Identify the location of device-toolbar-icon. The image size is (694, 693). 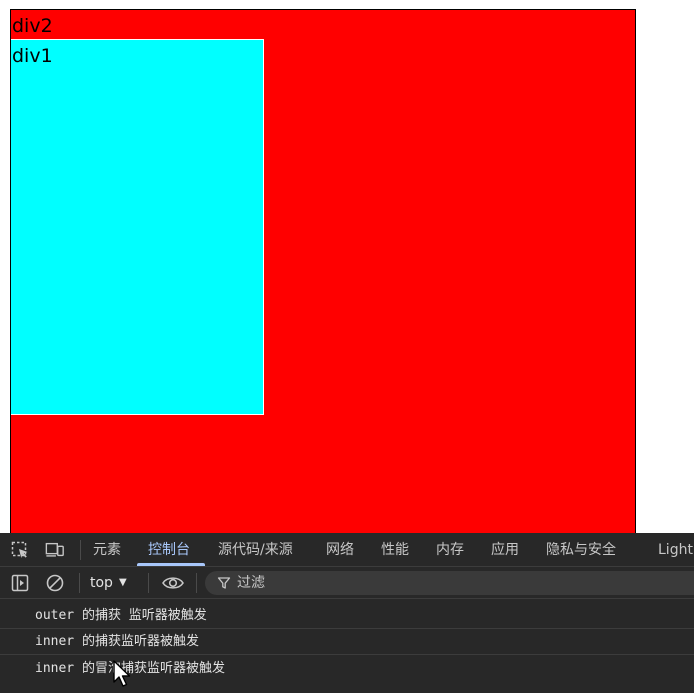
(55, 550).